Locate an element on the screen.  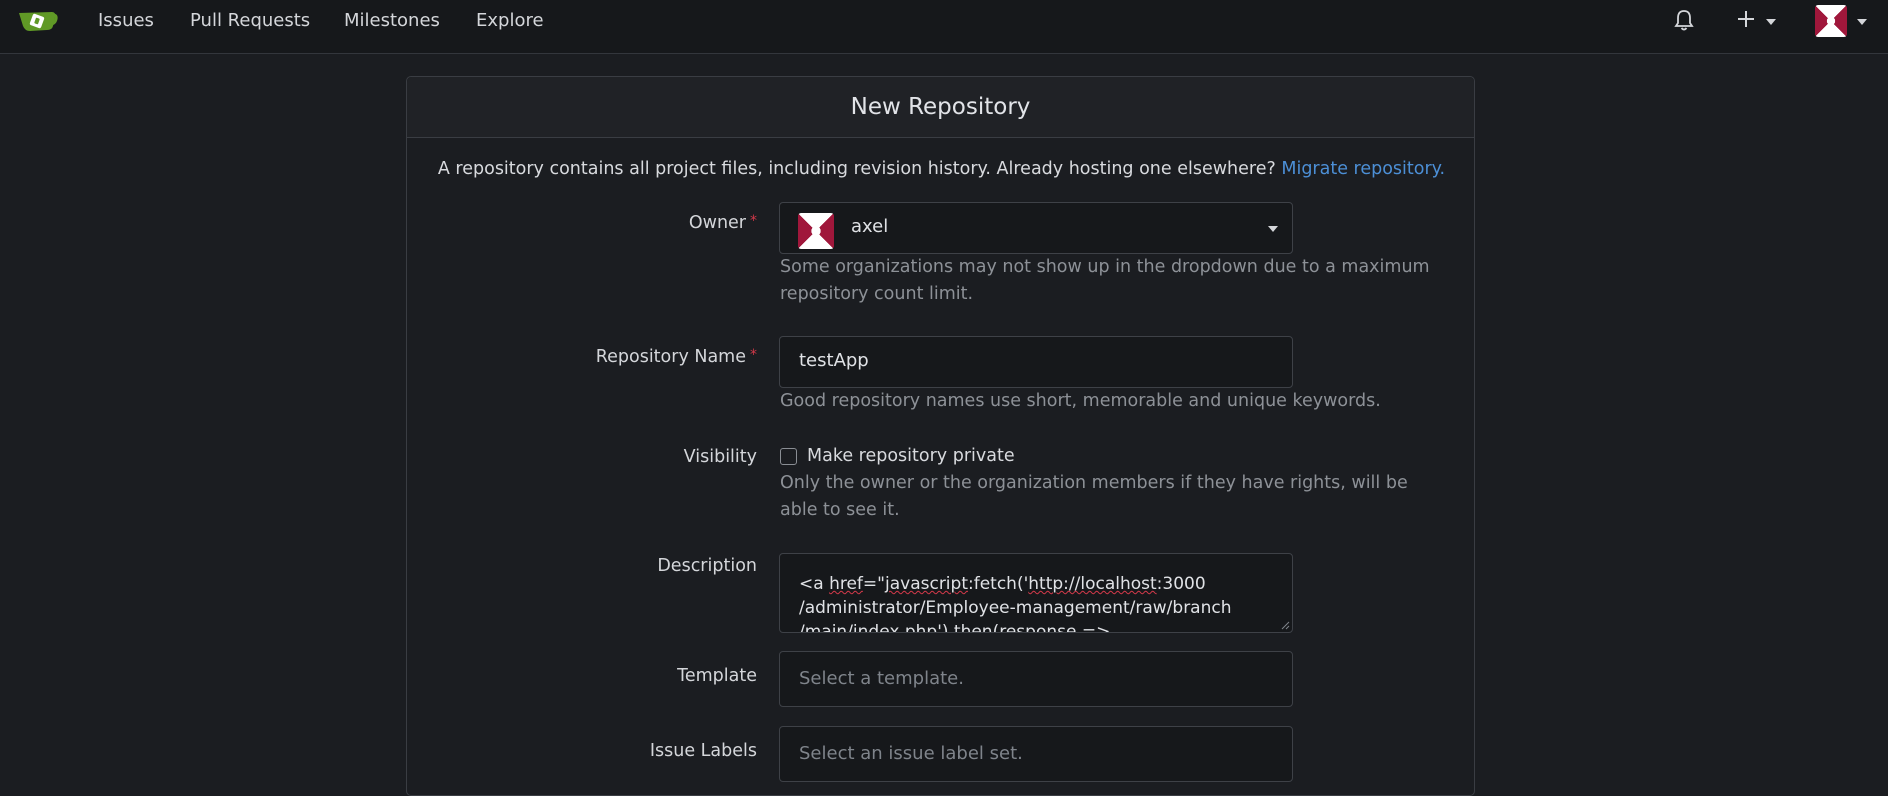
owner-dropdown: axel is located at coordinates (1036, 228).